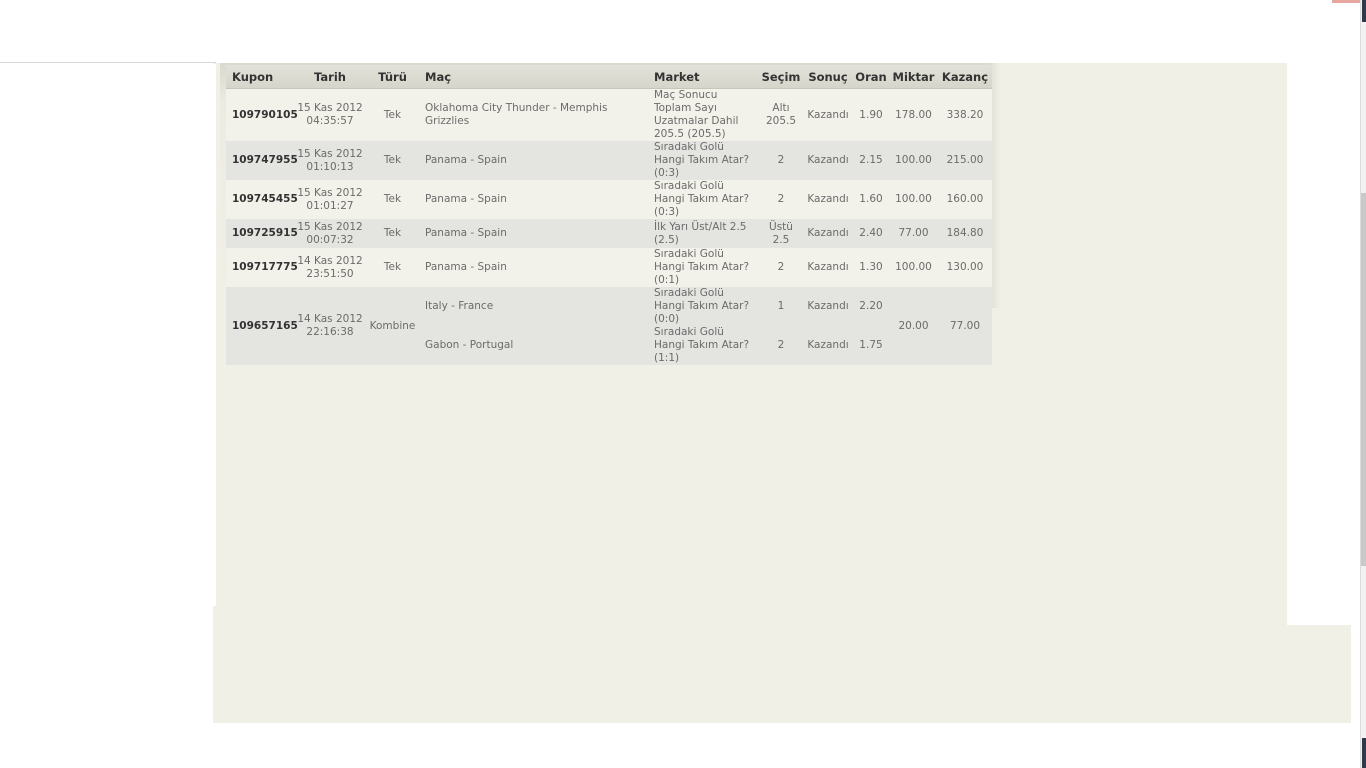 The image size is (1366, 768). I want to click on header-tarih: Tarih, so click(330, 77).